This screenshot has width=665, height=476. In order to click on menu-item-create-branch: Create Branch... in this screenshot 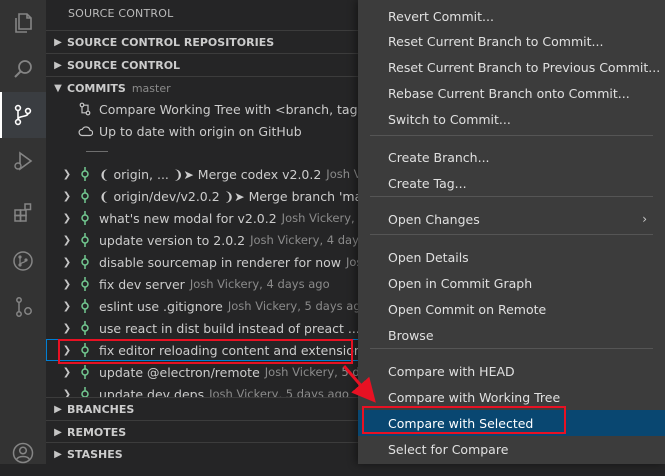, I will do `click(511, 157)`.